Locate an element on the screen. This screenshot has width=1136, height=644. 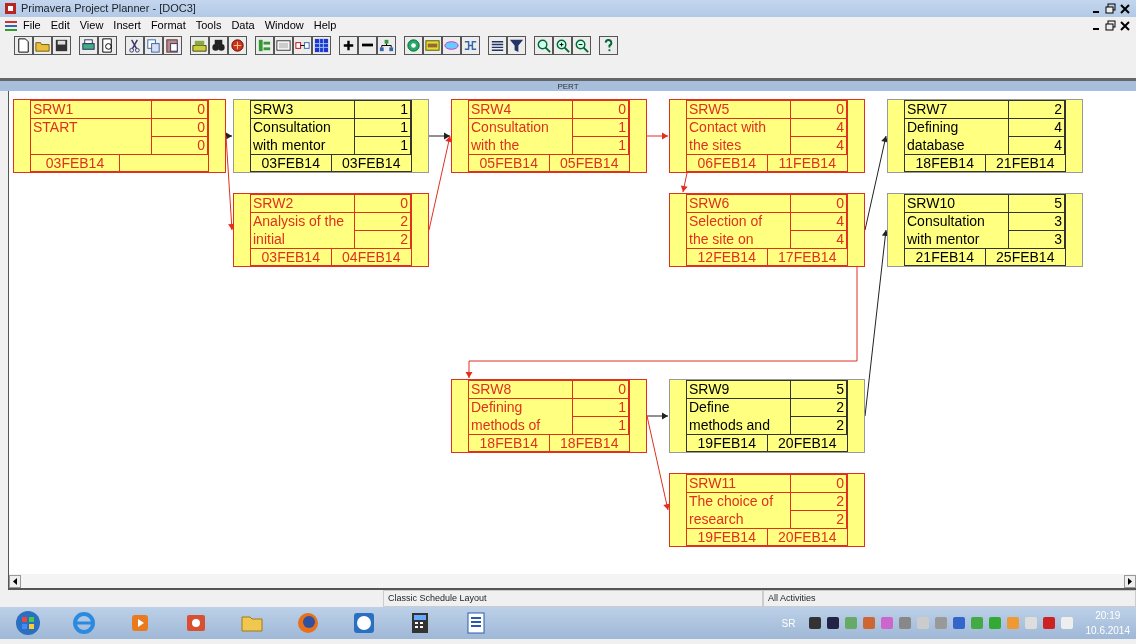
activity-box: SRW8 0 Defining 1 methods of 1 18FEB14 18FEB14 is located at coordinates (549, 416).